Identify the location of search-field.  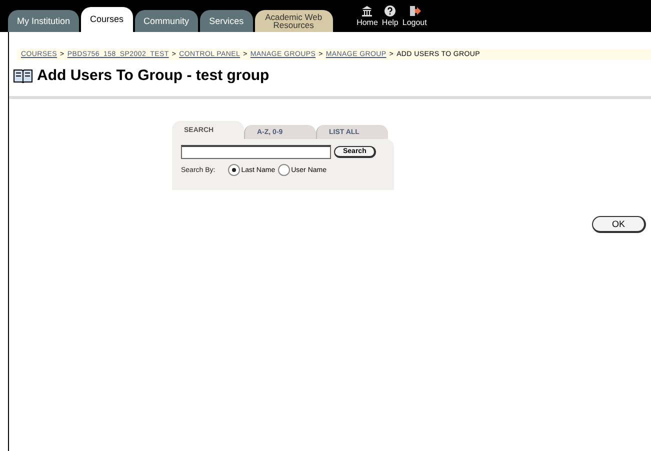
(256, 152).